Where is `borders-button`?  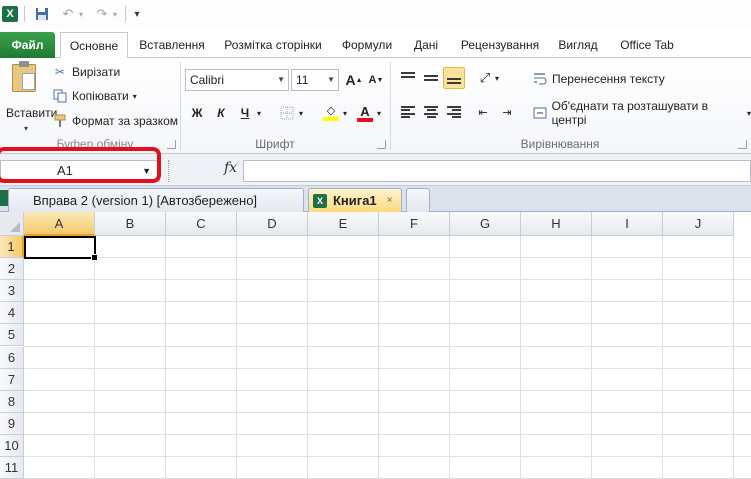
borders-button is located at coordinates (287, 113).